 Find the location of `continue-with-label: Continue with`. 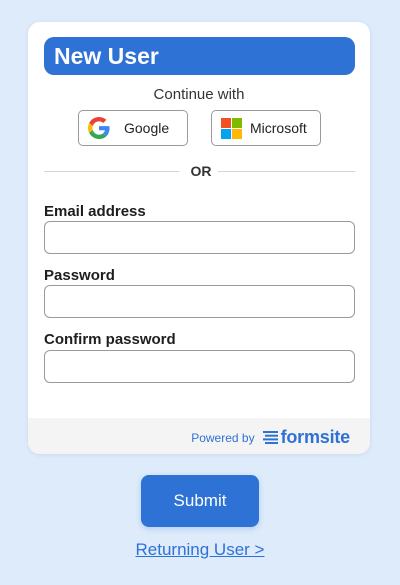

continue-with-label: Continue with is located at coordinates (199, 94).